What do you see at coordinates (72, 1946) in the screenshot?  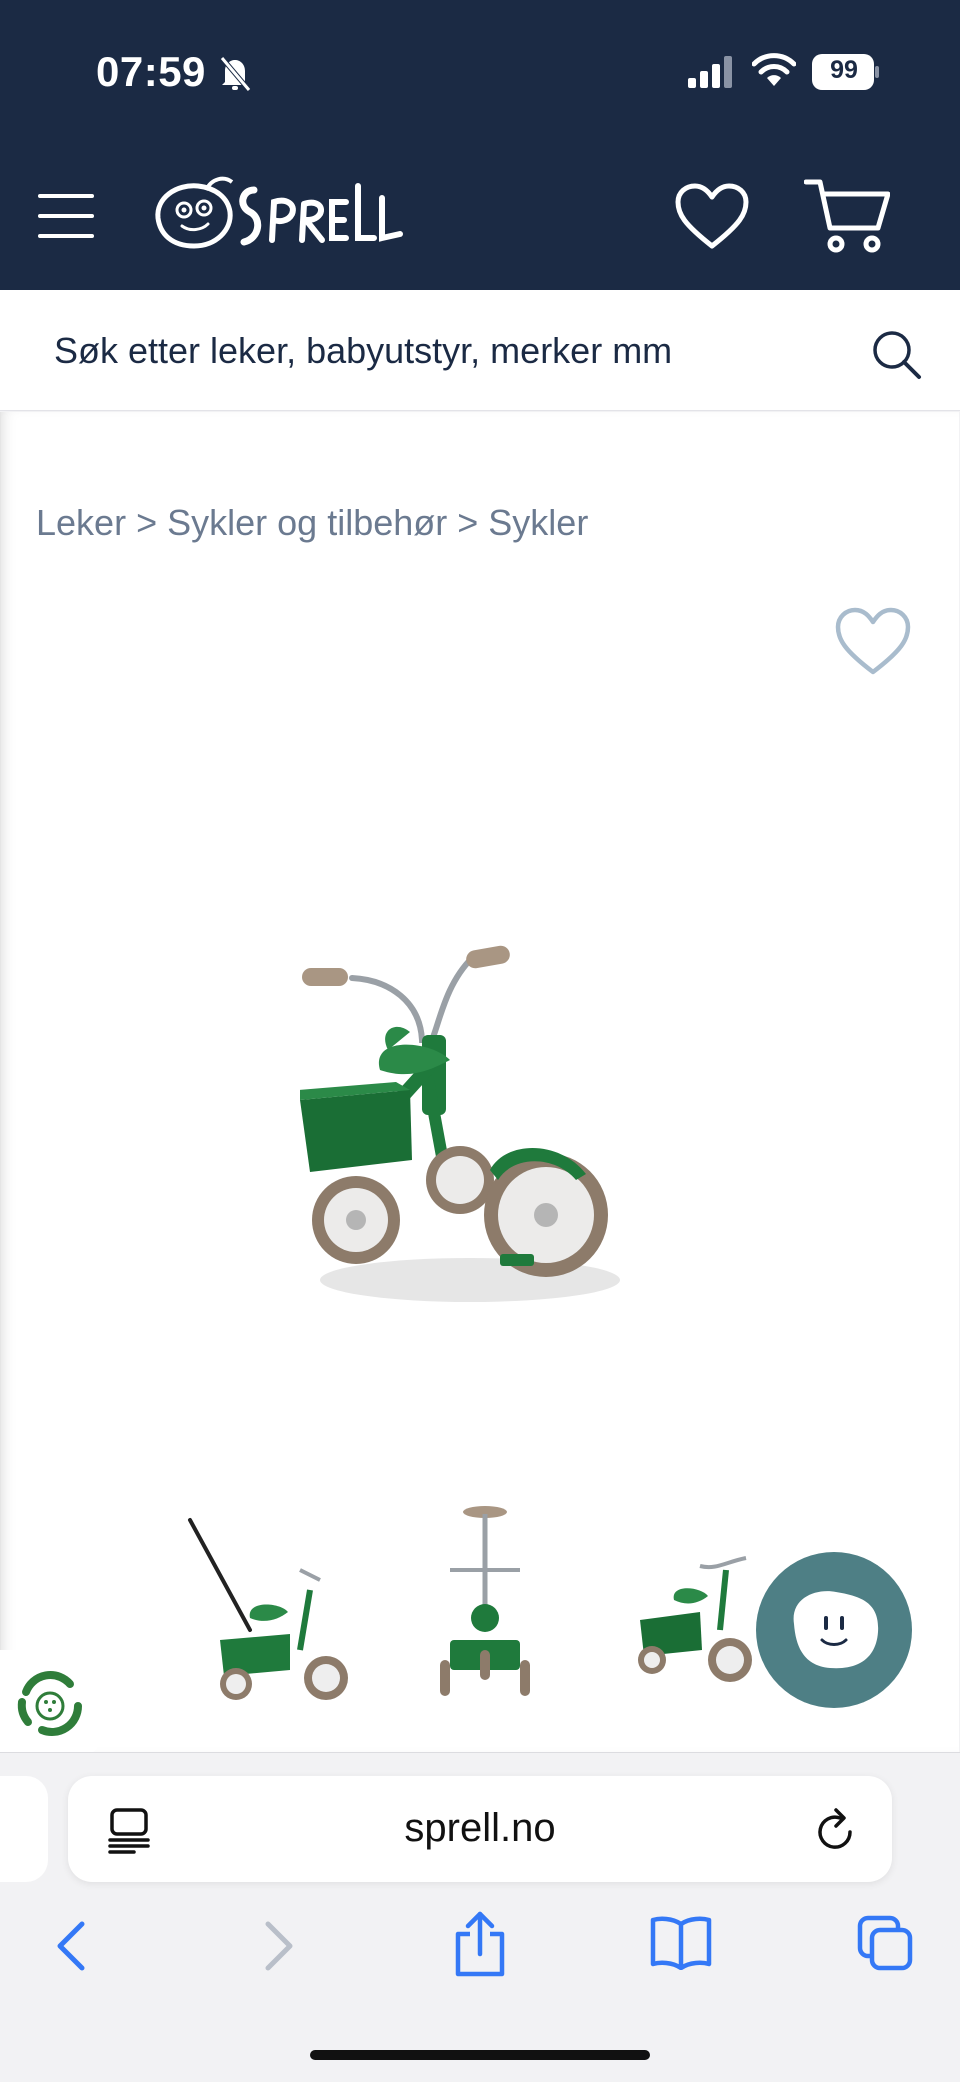 I see `back-icon` at bounding box center [72, 1946].